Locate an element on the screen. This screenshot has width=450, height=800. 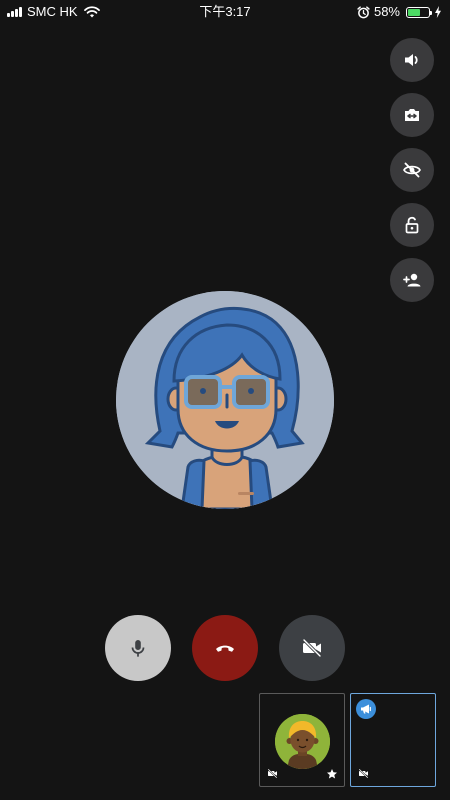
add-person-icon is located at coordinates (412, 280).